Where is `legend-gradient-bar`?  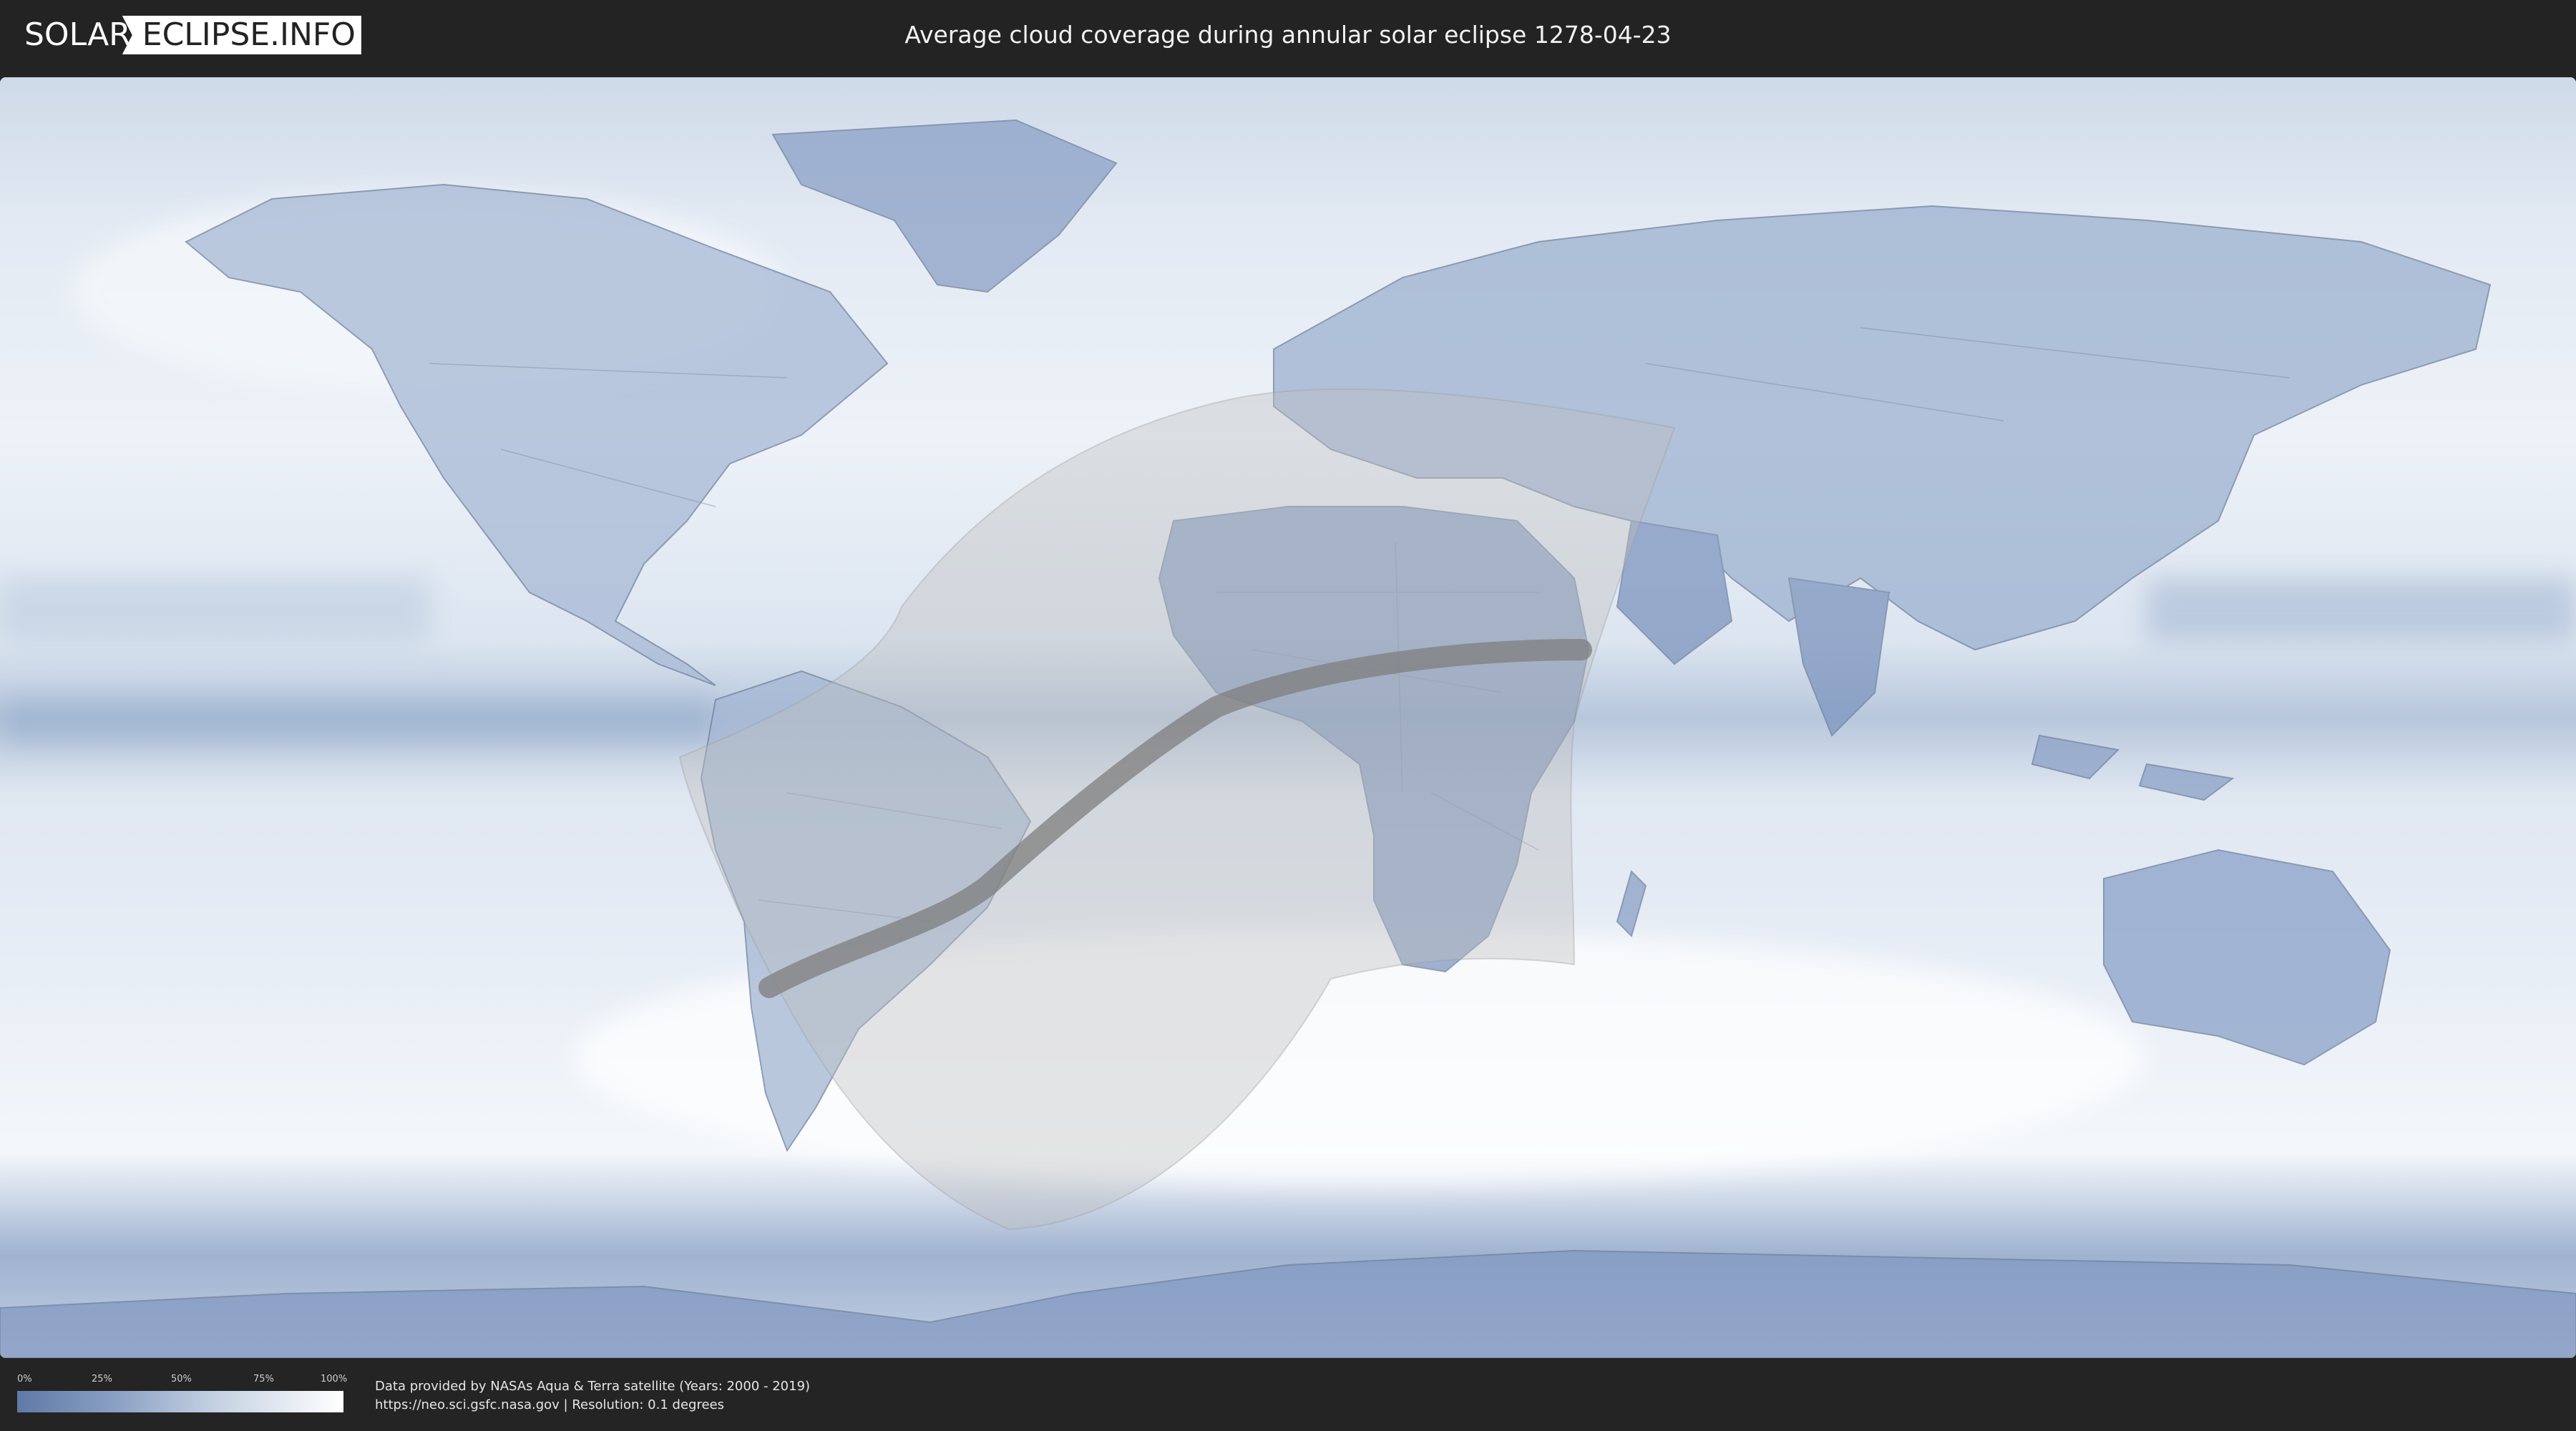
legend-gradient-bar is located at coordinates (180, 1402).